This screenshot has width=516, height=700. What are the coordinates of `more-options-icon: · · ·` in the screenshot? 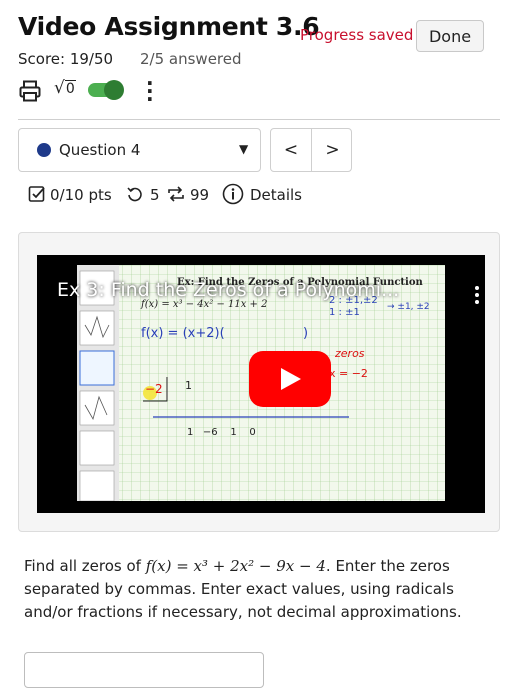 It's located at (150, 91).